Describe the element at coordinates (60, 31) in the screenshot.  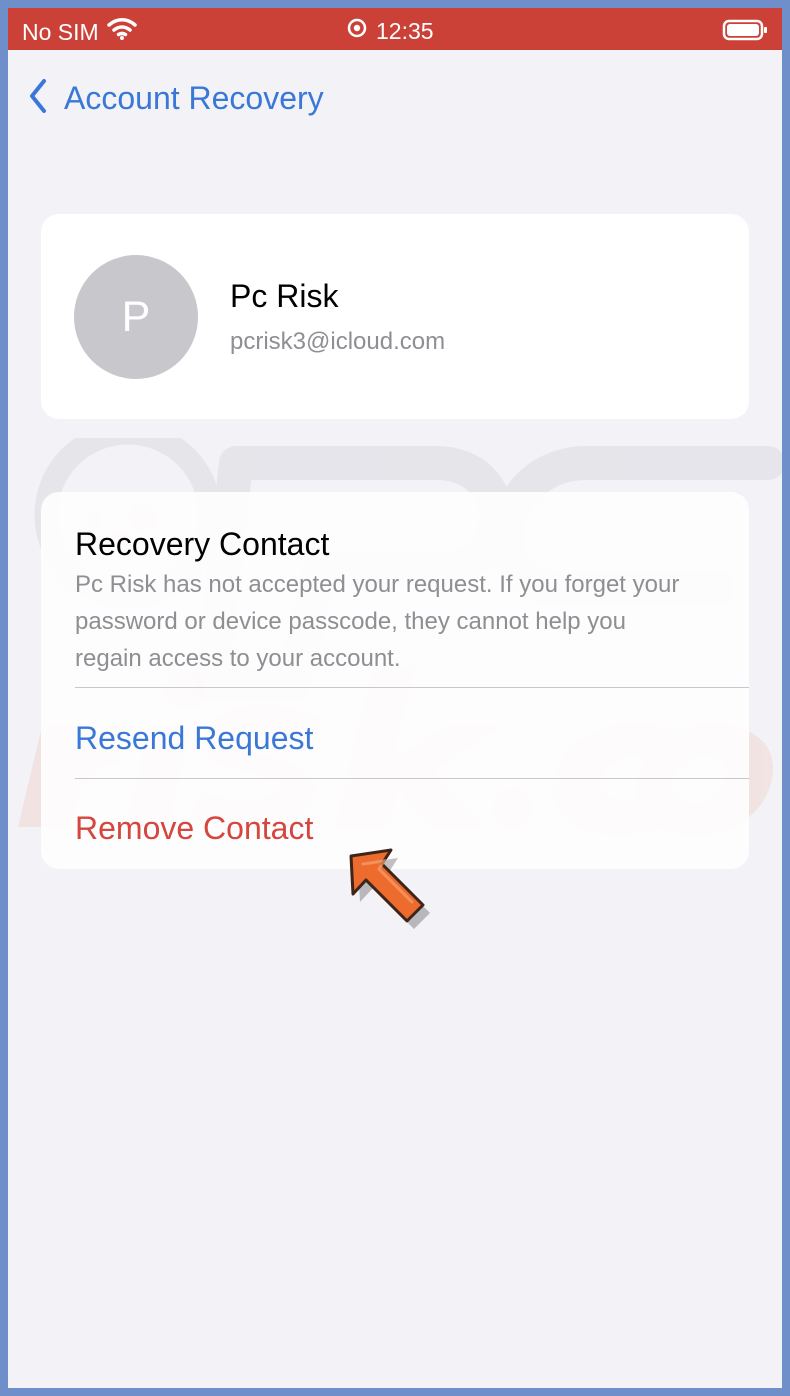
I see `carrier-label: No SIM` at that location.